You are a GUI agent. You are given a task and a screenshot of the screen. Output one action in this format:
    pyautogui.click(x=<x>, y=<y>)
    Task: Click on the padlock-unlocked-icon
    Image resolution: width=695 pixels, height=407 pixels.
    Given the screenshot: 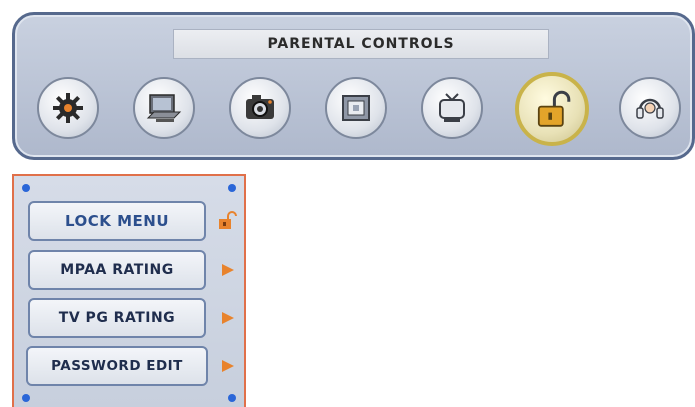 What is the action you would take?
    pyautogui.click(x=227, y=221)
    